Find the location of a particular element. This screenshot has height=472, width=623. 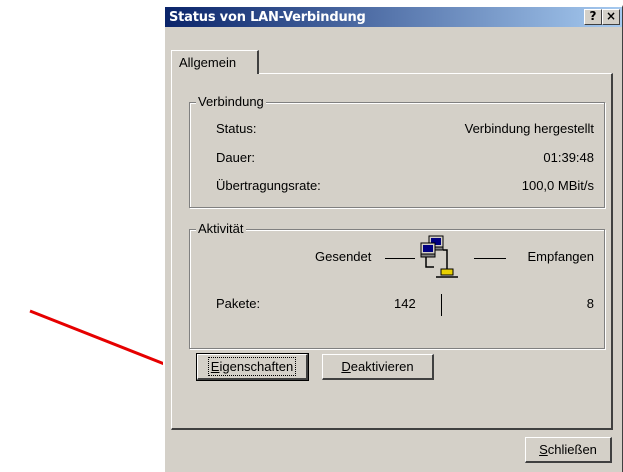

speed-label: Übertragungsrate: is located at coordinates (268, 185).